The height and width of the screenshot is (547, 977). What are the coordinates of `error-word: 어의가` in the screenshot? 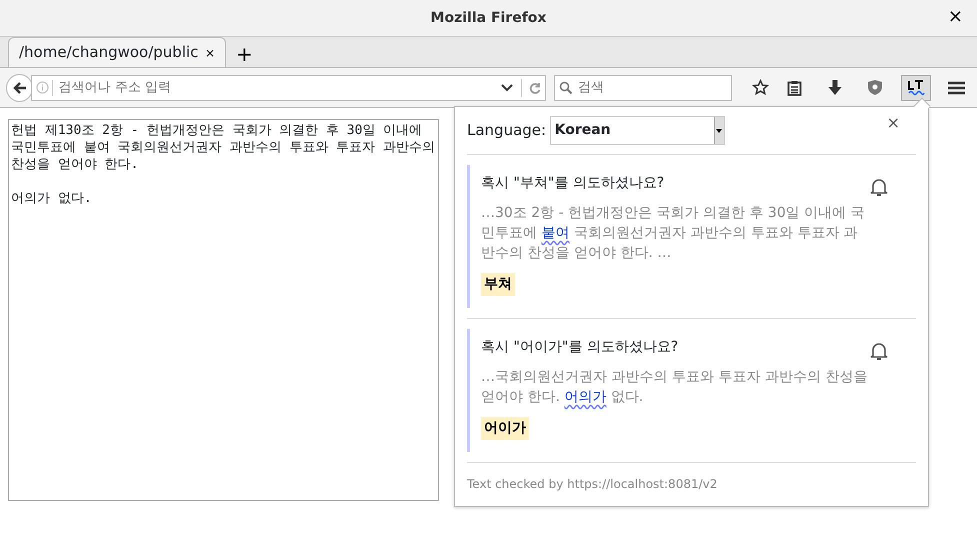 It's located at (585, 397).